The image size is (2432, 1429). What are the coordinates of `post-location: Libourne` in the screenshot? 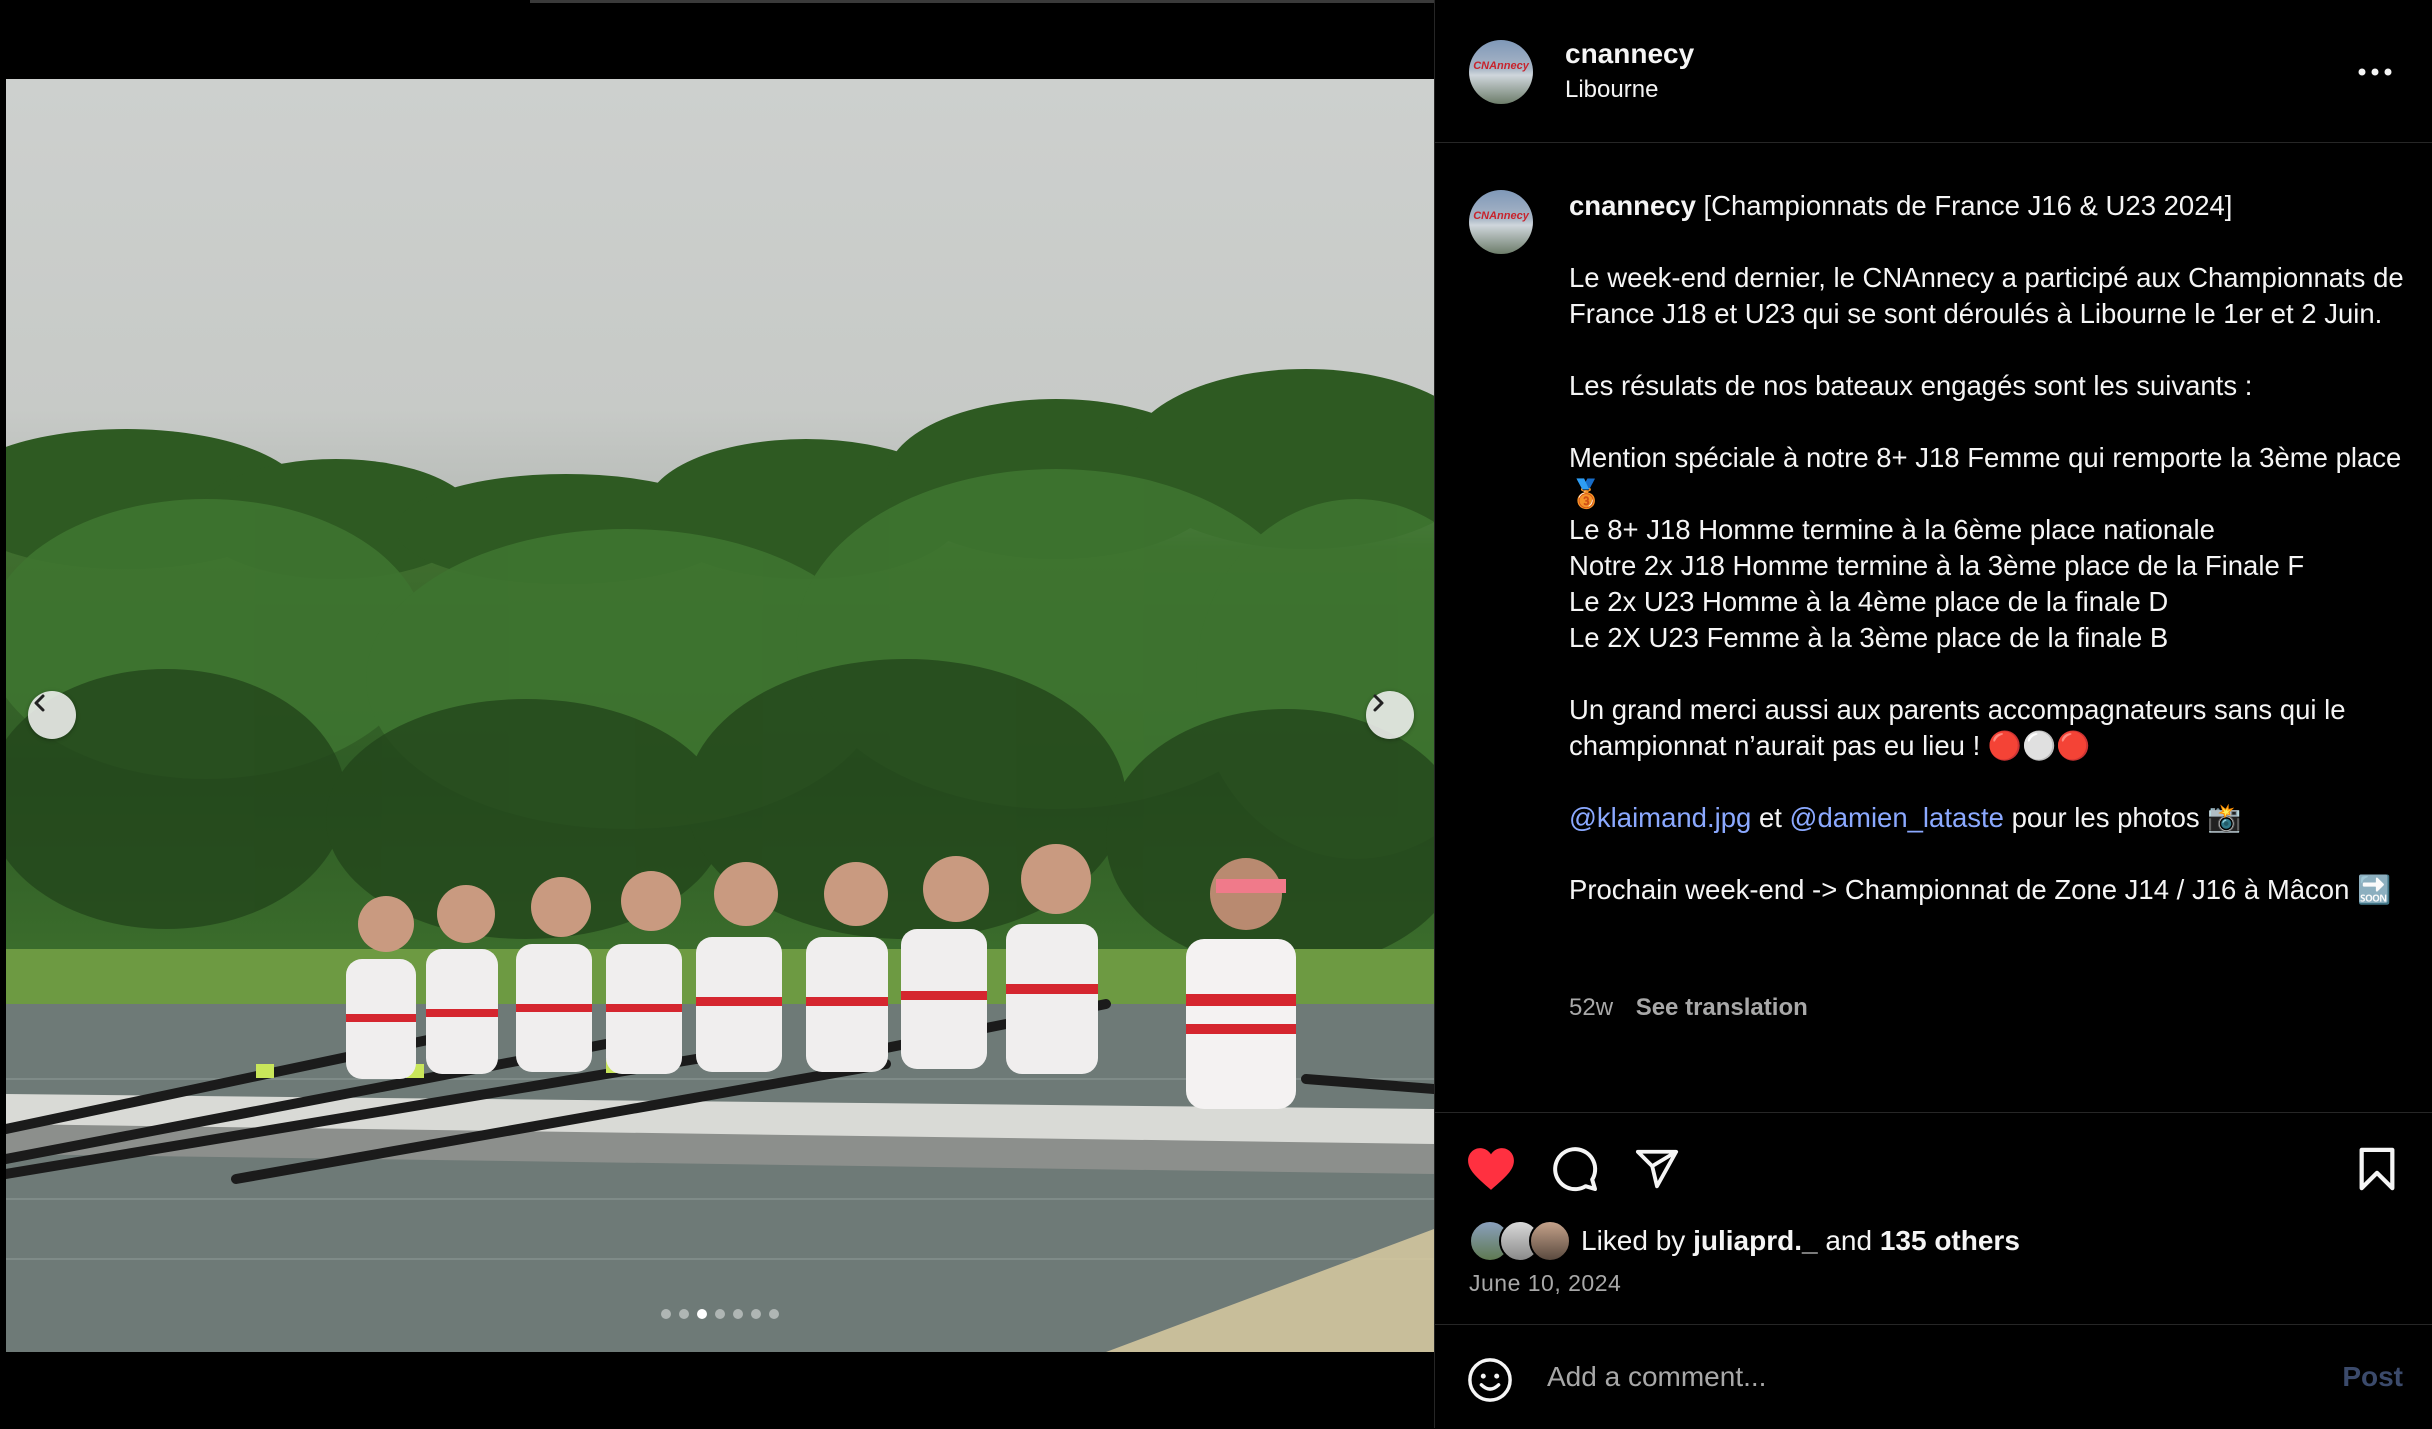 It's located at (1611, 90).